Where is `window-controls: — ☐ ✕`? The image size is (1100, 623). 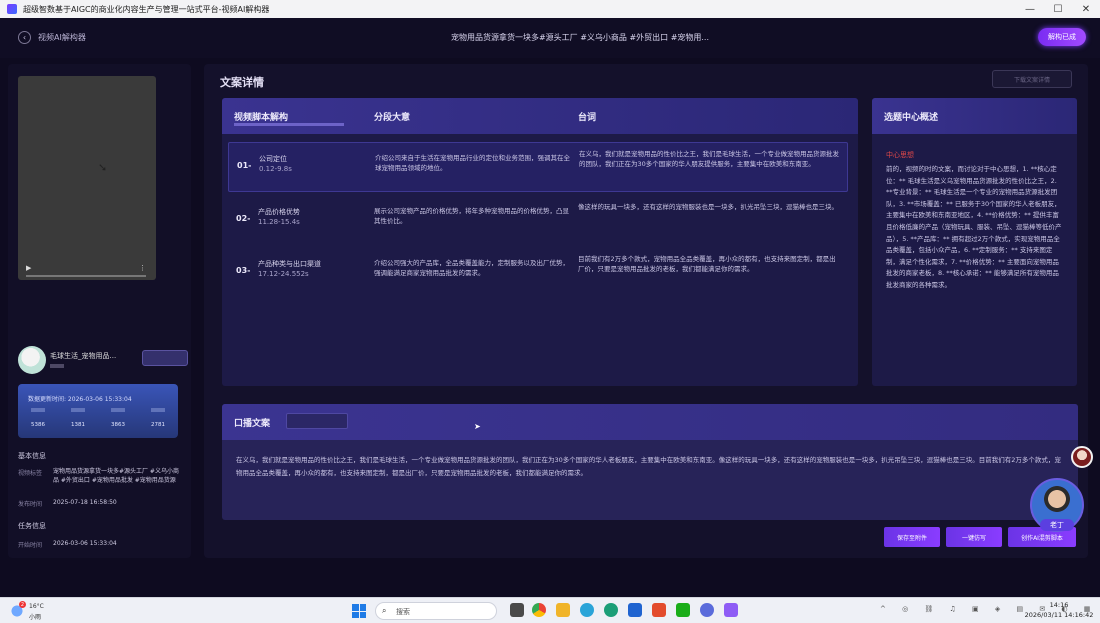
window-controls: — ☐ ✕ is located at coordinates (1058, 9).